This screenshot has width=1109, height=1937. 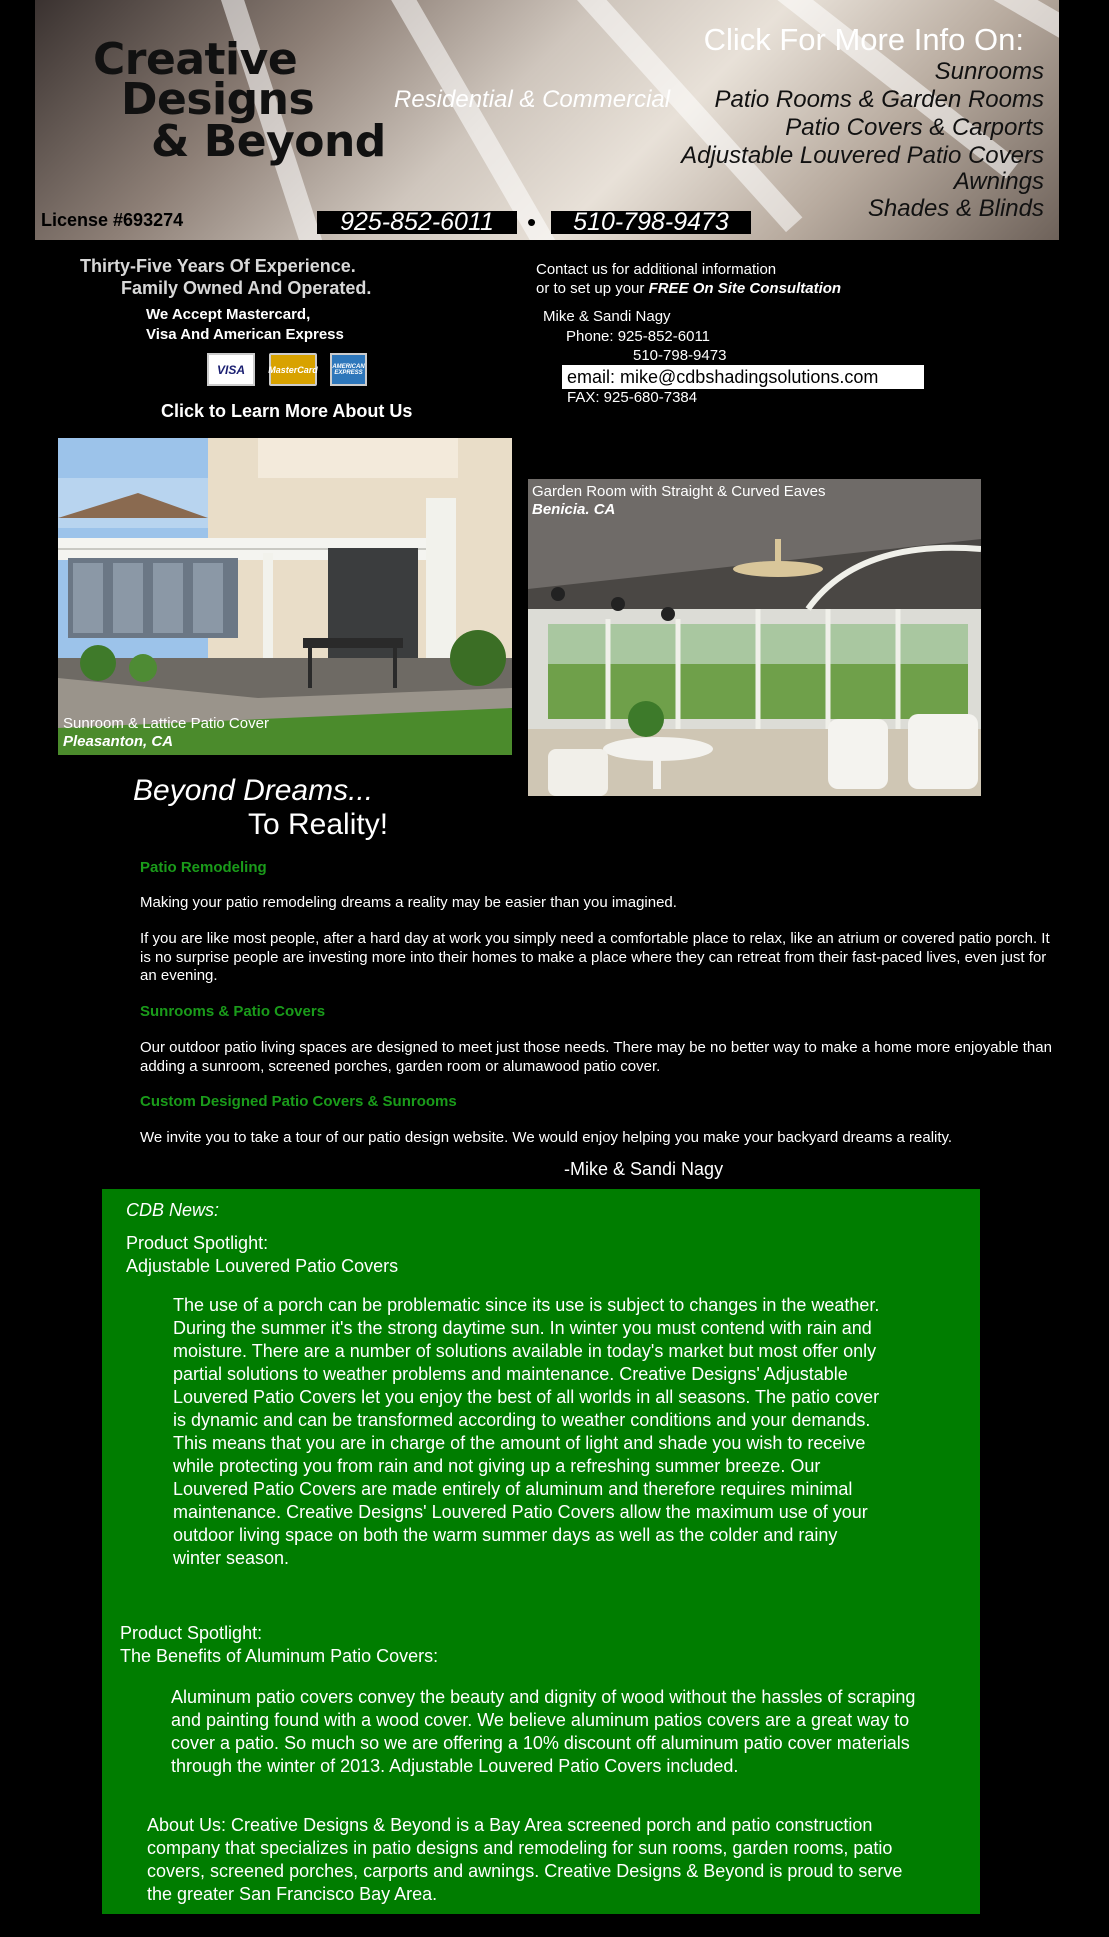 What do you see at coordinates (656, 269) in the screenshot?
I see `contact-line-1: Contact us for additional information` at bounding box center [656, 269].